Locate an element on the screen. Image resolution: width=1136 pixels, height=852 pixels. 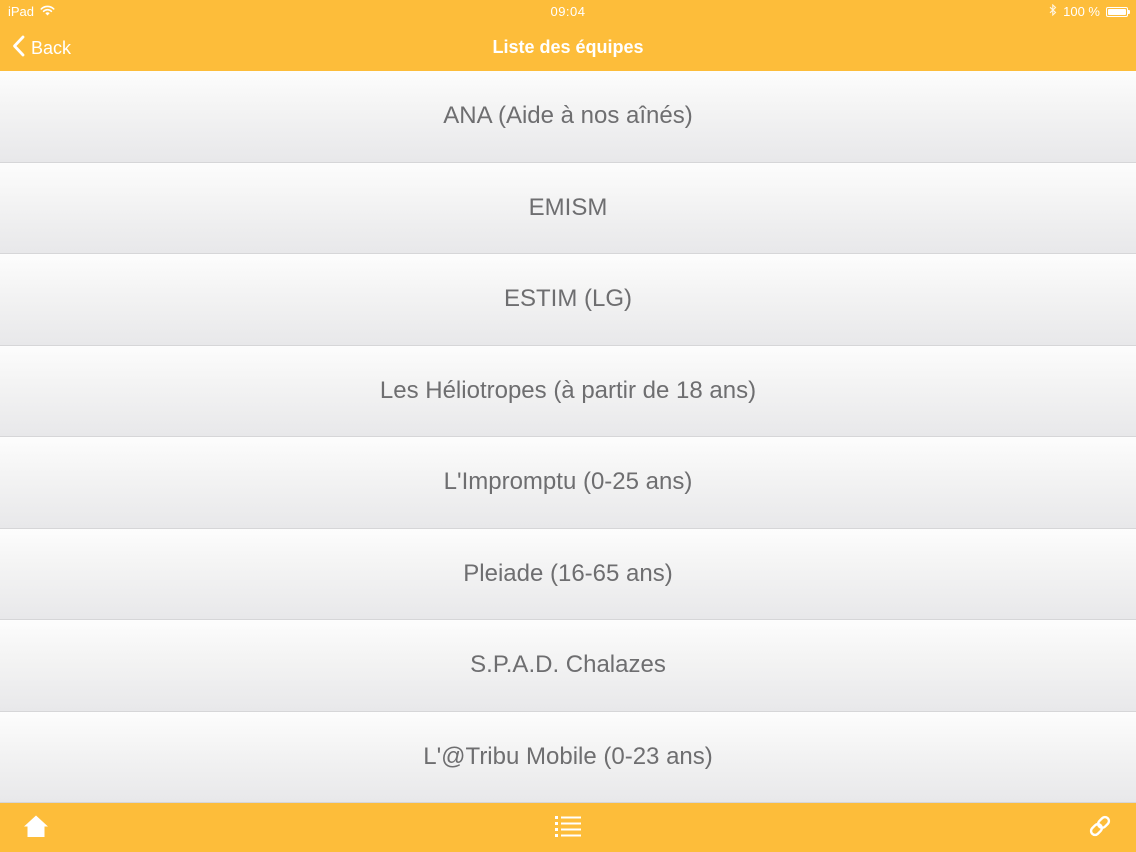
status-bar: iPad 09:04 100 % is located at coordinates (568, 12).